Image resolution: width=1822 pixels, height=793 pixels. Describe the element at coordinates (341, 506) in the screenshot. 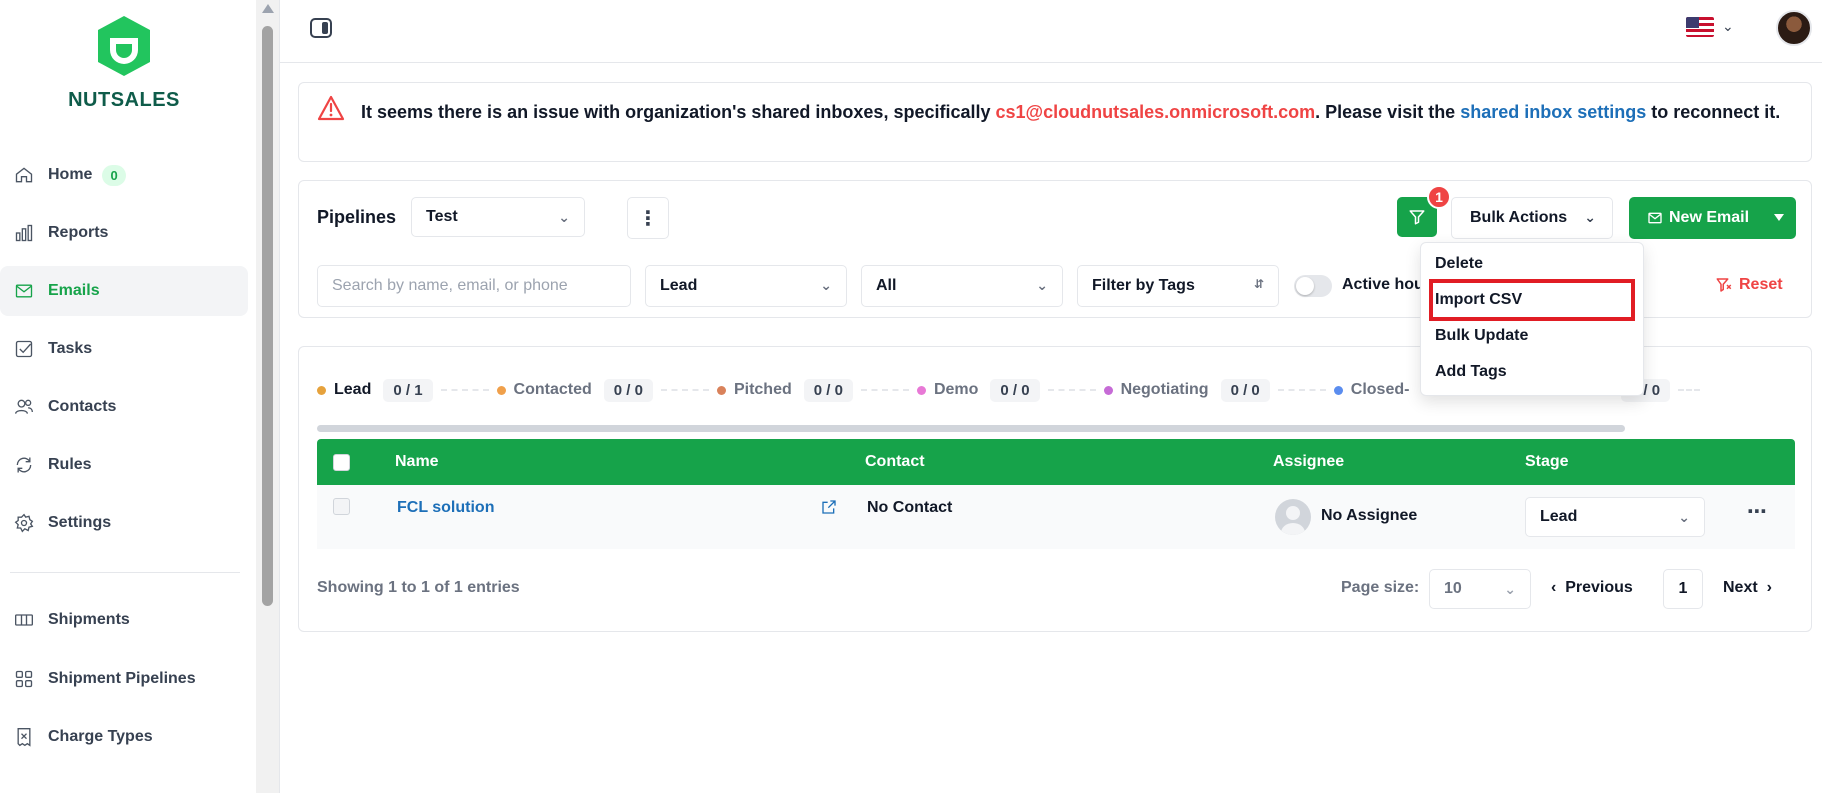

I see `row-checkbox` at that location.